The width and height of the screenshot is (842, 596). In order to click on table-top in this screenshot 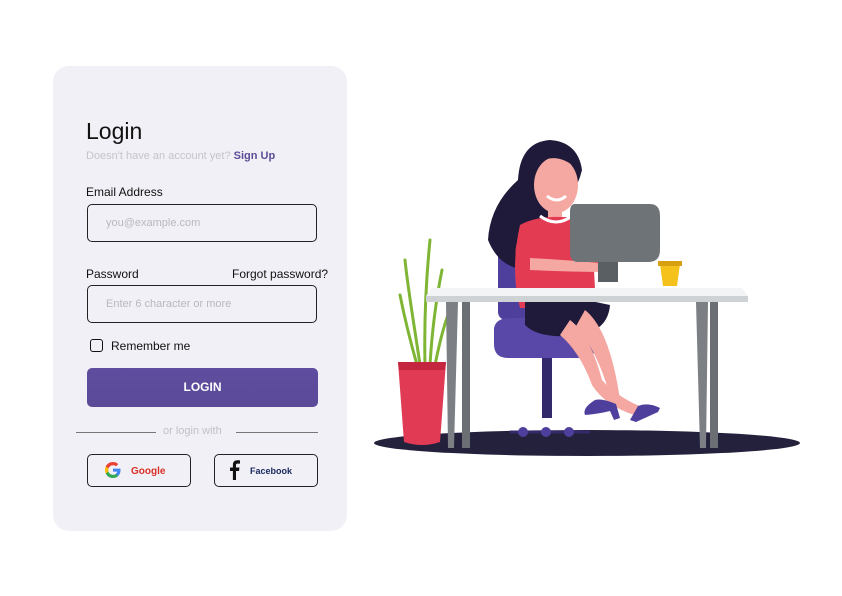, I will do `click(587, 292)`.